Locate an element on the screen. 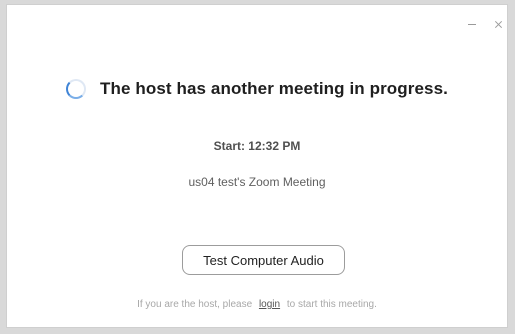 The image size is (515, 334). host-note-prefix: If you are the host, please is located at coordinates (195, 304).